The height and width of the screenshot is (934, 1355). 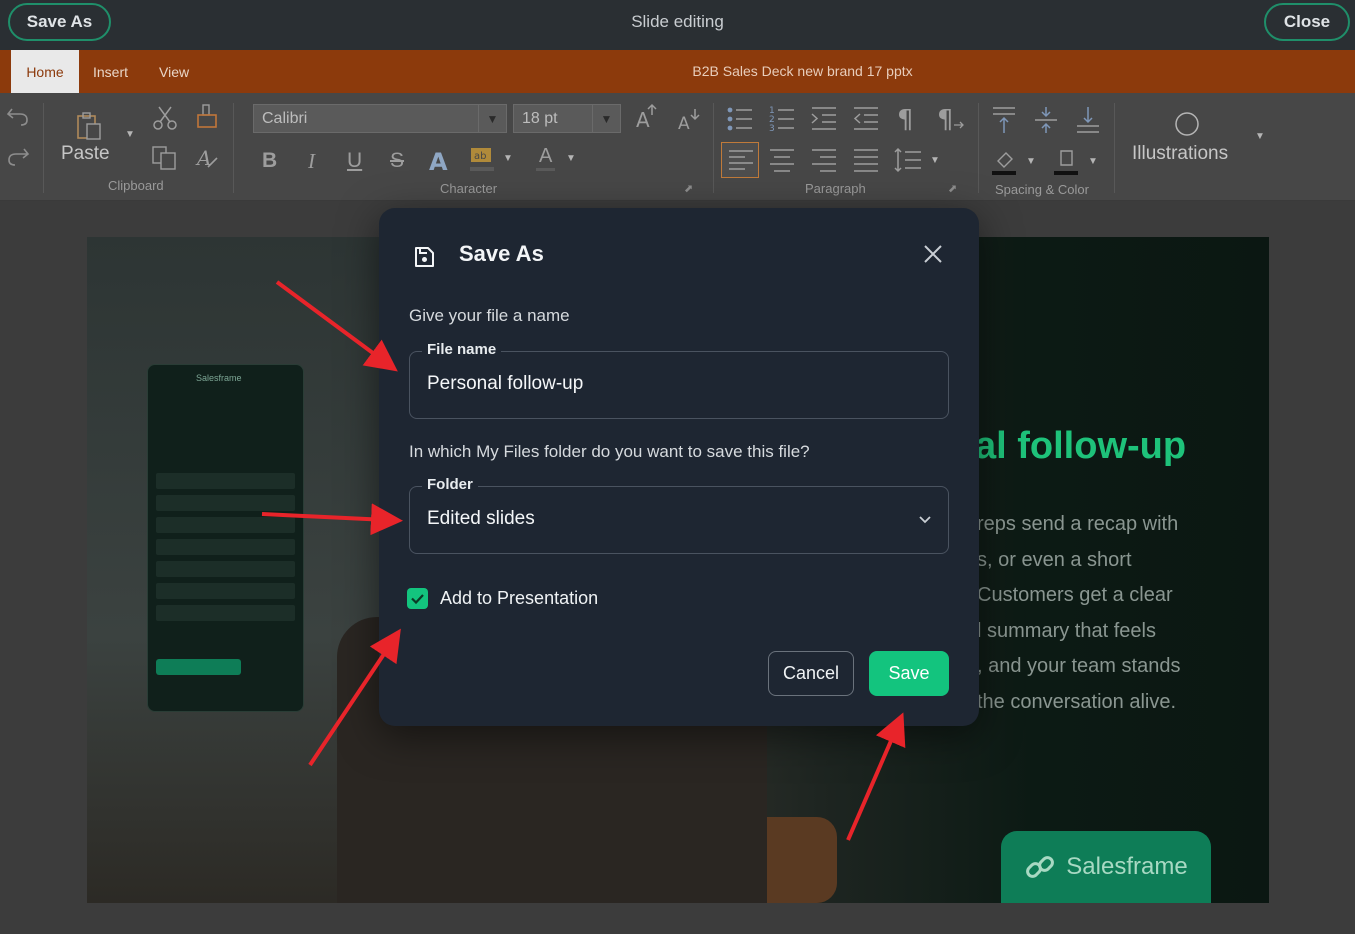 What do you see at coordinates (540, 118) in the screenshot?
I see `font-size-value: 18 pt` at bounding box center [540, 118].